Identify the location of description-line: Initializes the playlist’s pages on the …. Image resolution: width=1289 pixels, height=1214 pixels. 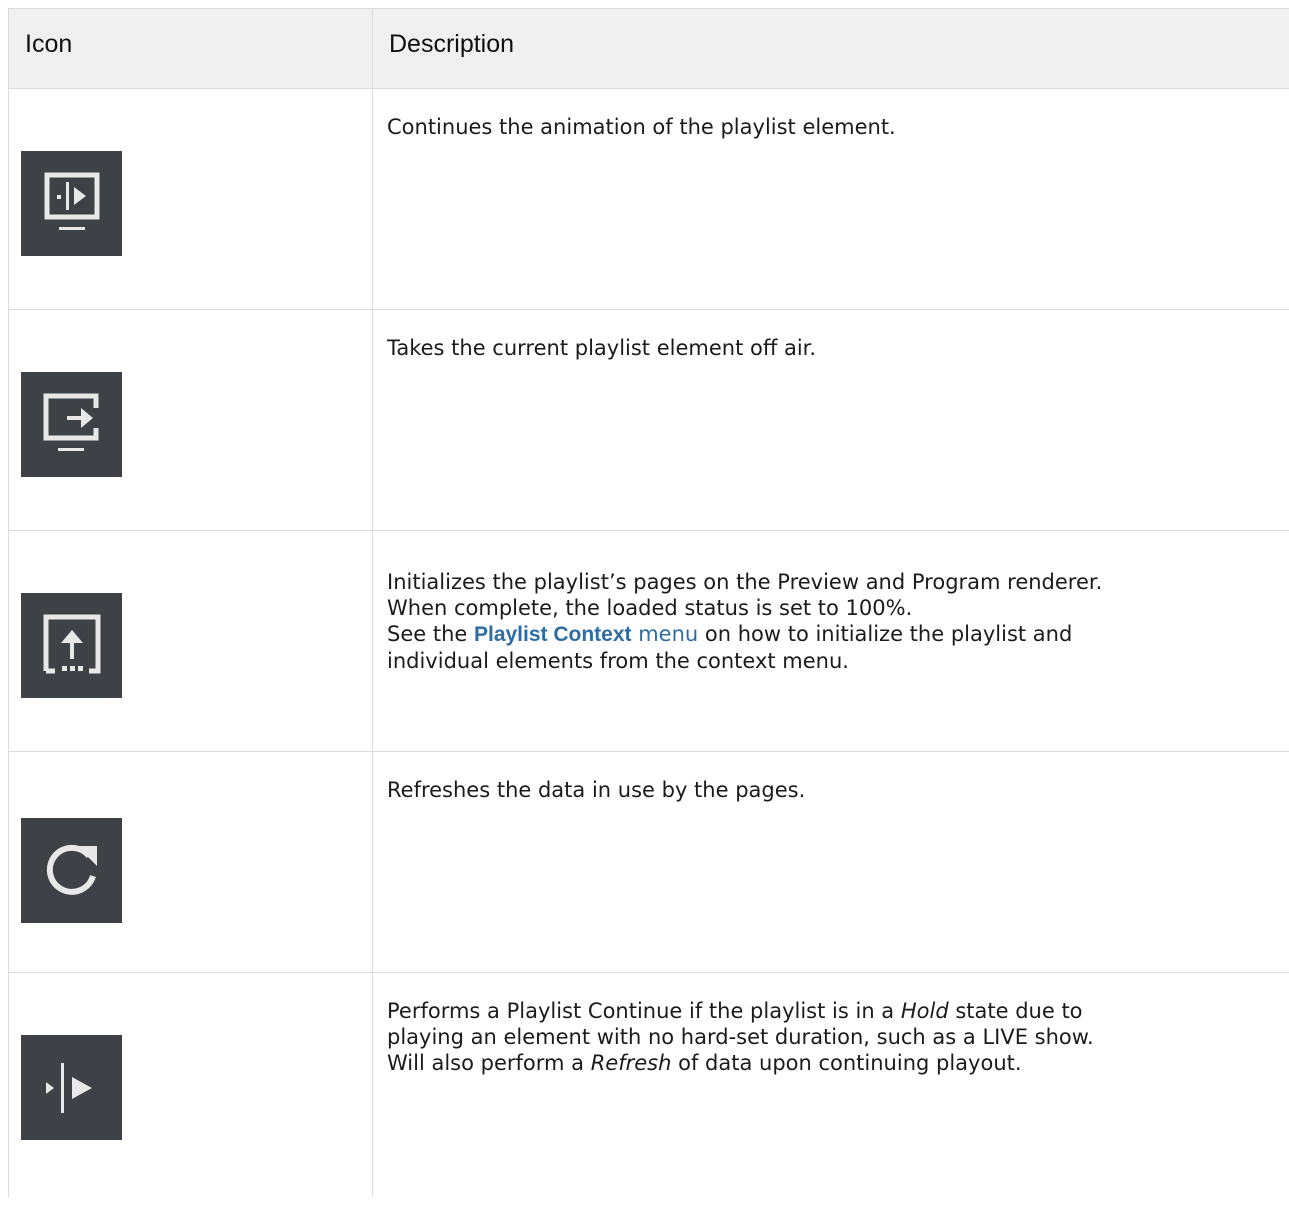
(745, 582).